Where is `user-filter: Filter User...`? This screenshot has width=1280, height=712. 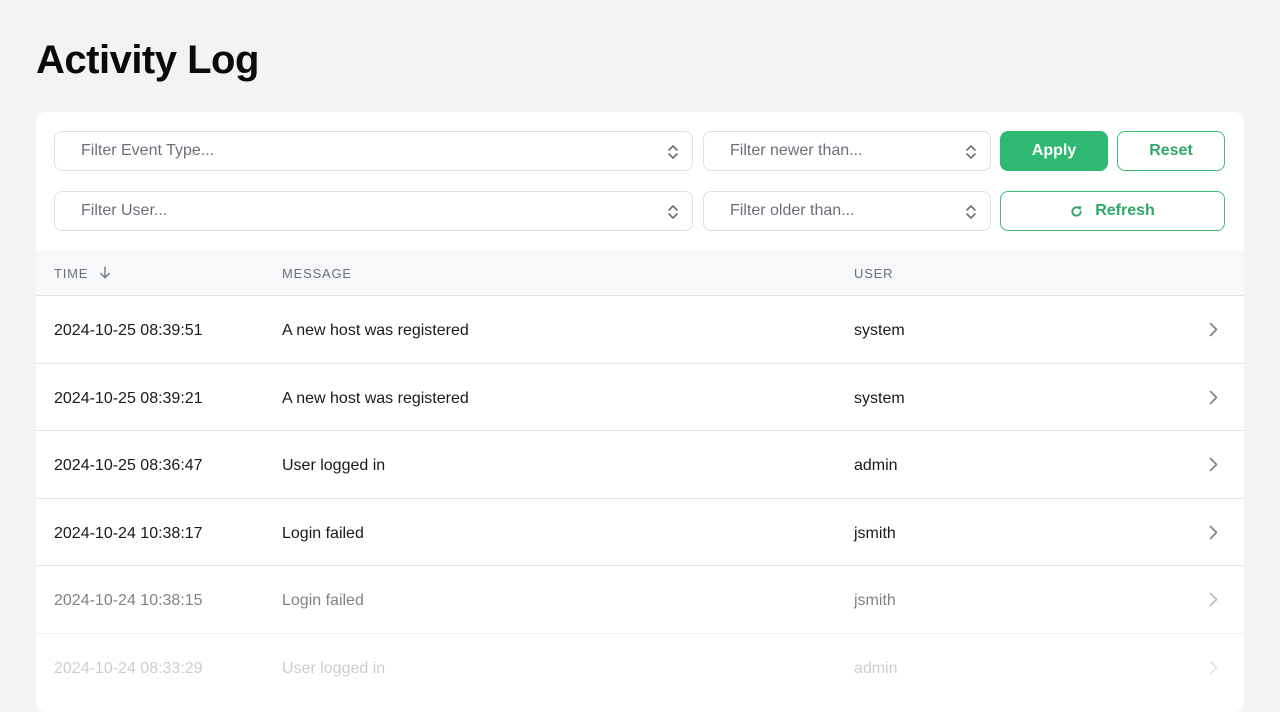
user-filter: Filter User... is located at coordinates (373, 211).